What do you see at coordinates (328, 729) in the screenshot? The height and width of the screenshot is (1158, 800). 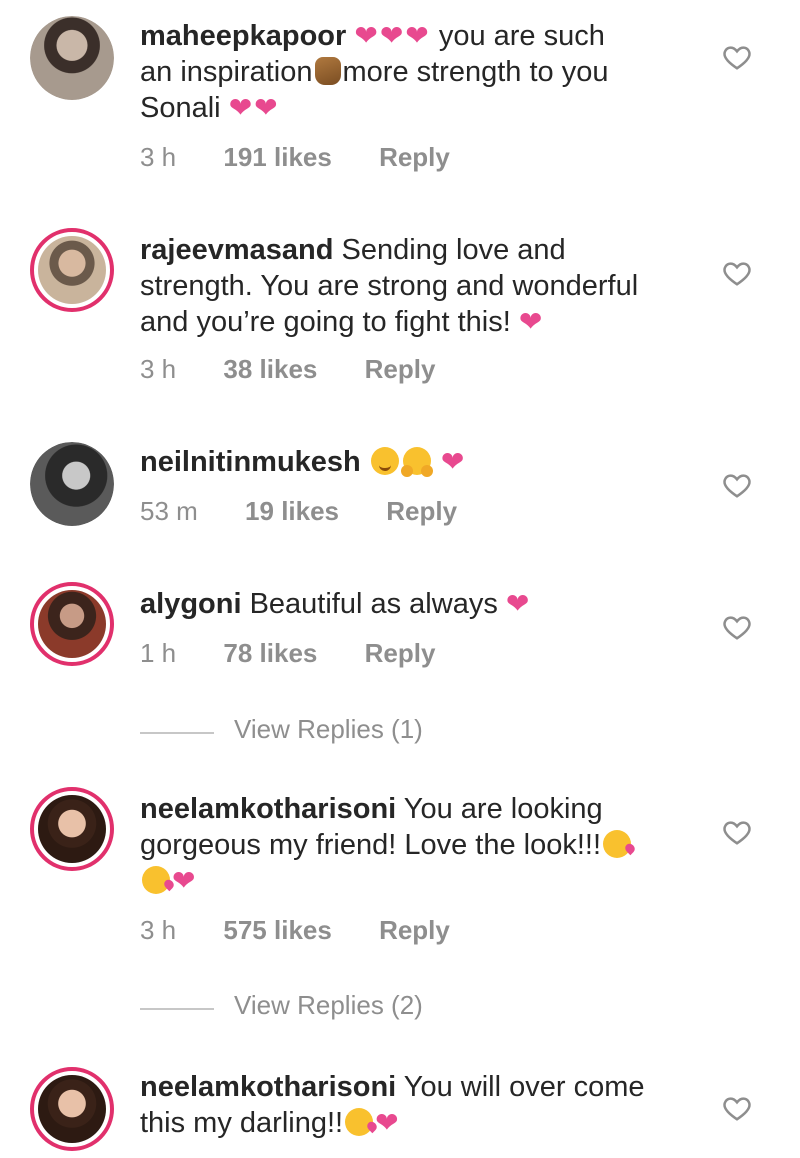 I see `view-replies-label: View Replies (1)` at bounding box center [328, 729].